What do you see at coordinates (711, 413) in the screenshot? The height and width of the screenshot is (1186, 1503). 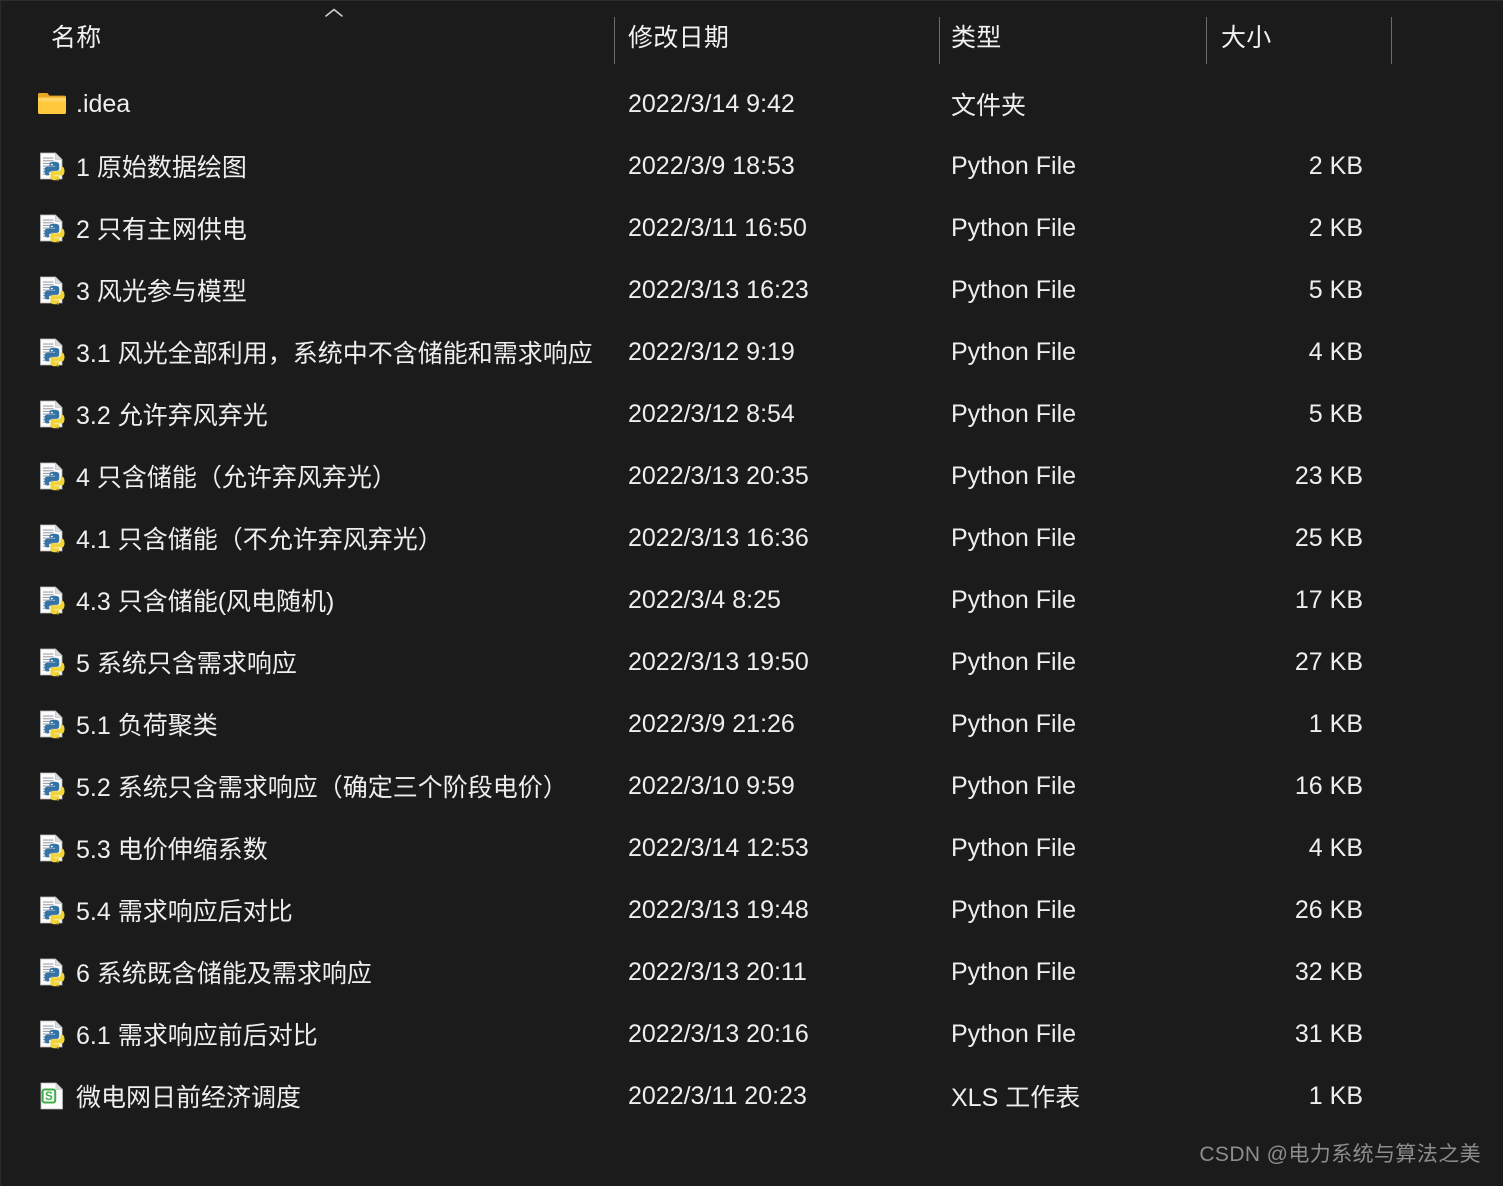 I see `file-date-modified-cell: 2022/3/12 8:54` at bounding box center [711, 413].